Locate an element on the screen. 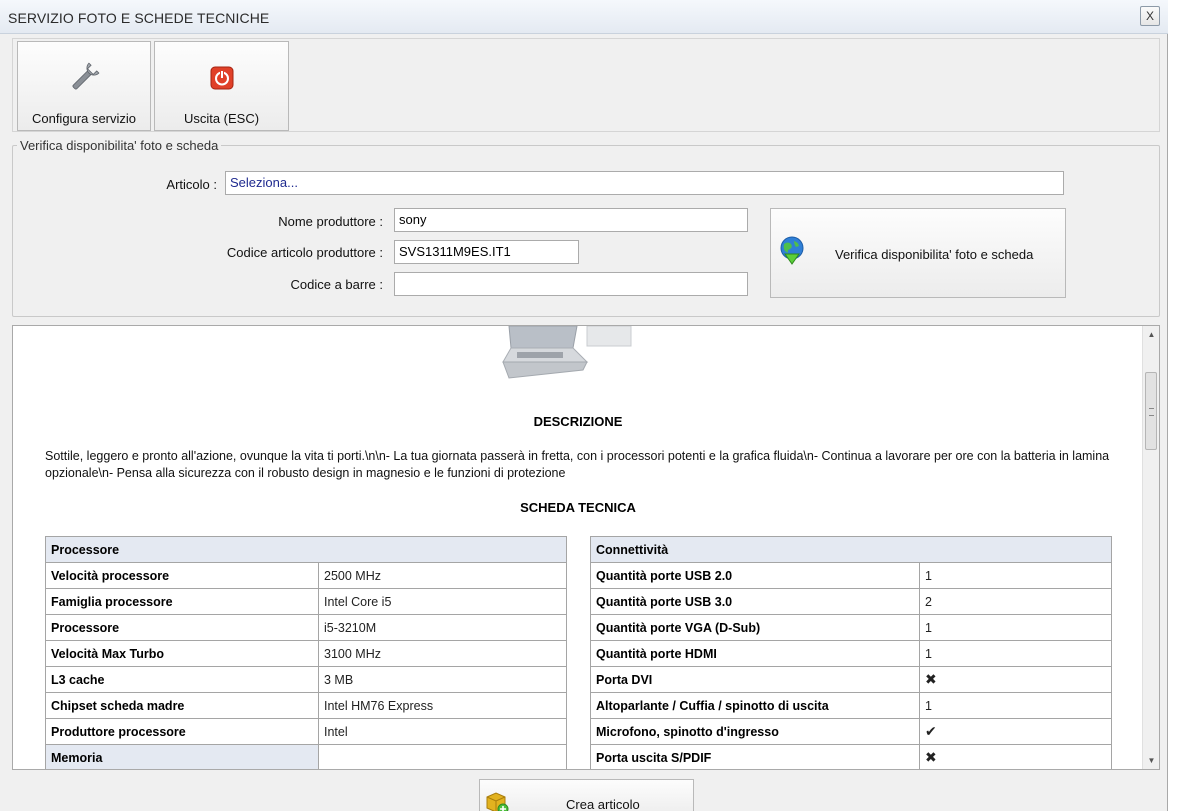 This screenshot has width=1178, height=811. wrench-icon is located at coordinates (86, 76).